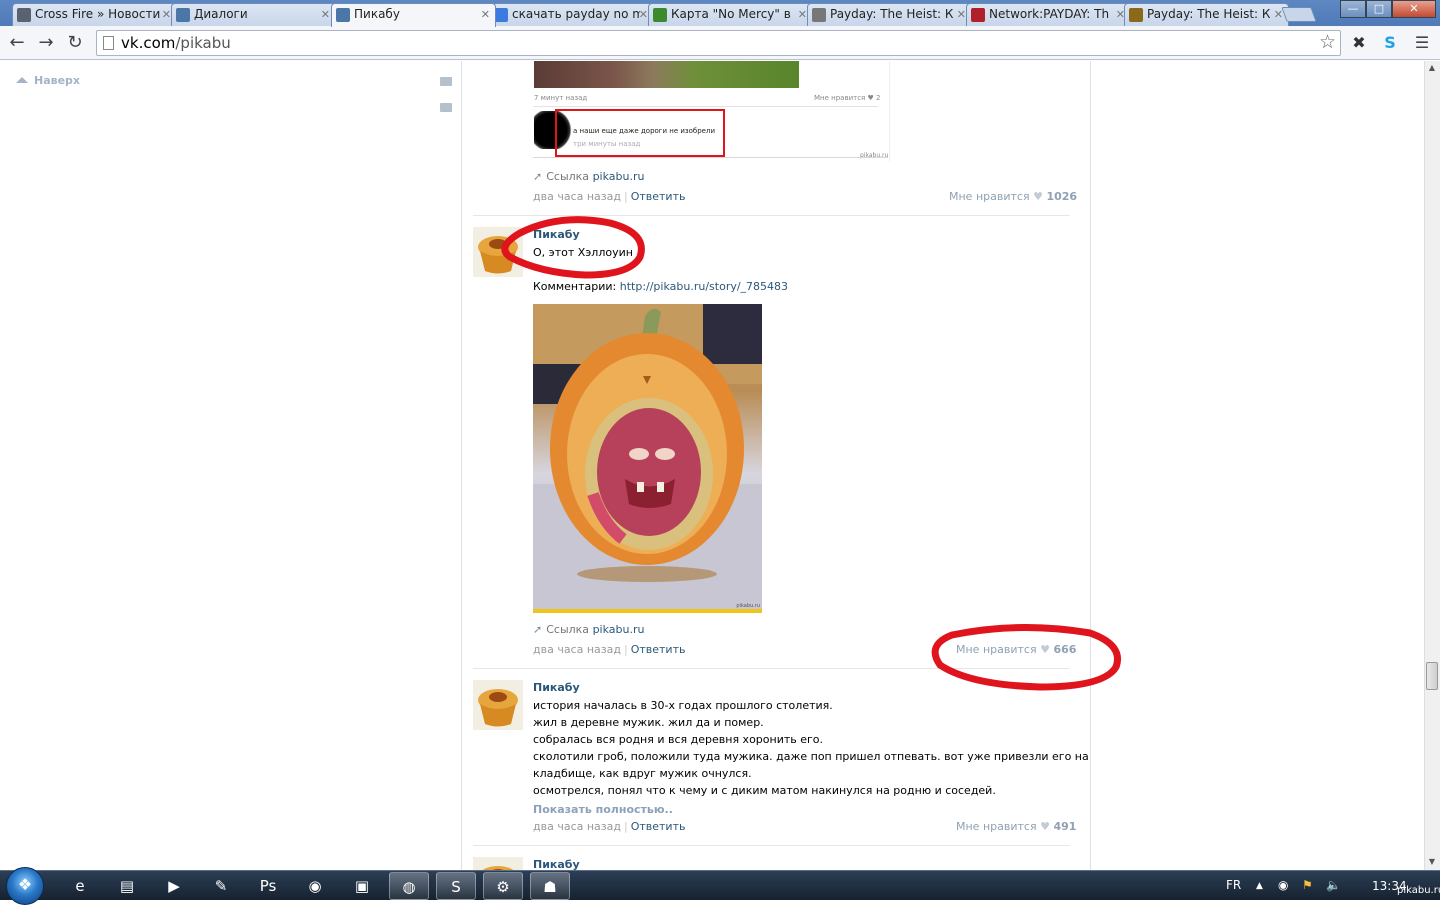  I want to click on tab-label: скачать payday no m, so click(576, 14).